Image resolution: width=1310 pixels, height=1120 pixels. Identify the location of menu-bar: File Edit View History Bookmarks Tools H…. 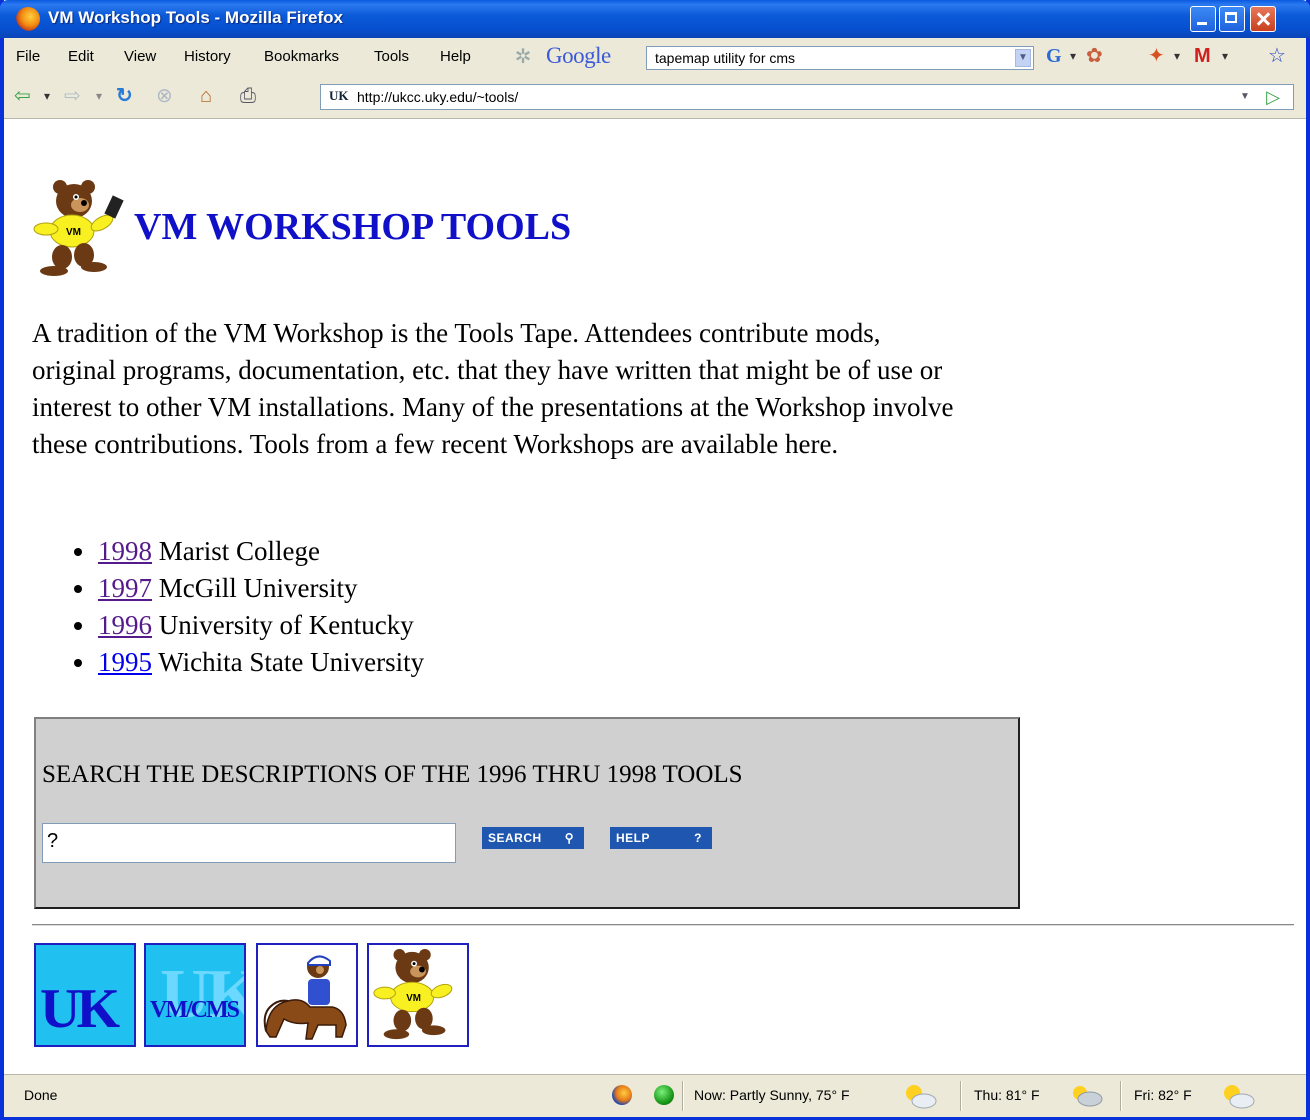
(655, 57).